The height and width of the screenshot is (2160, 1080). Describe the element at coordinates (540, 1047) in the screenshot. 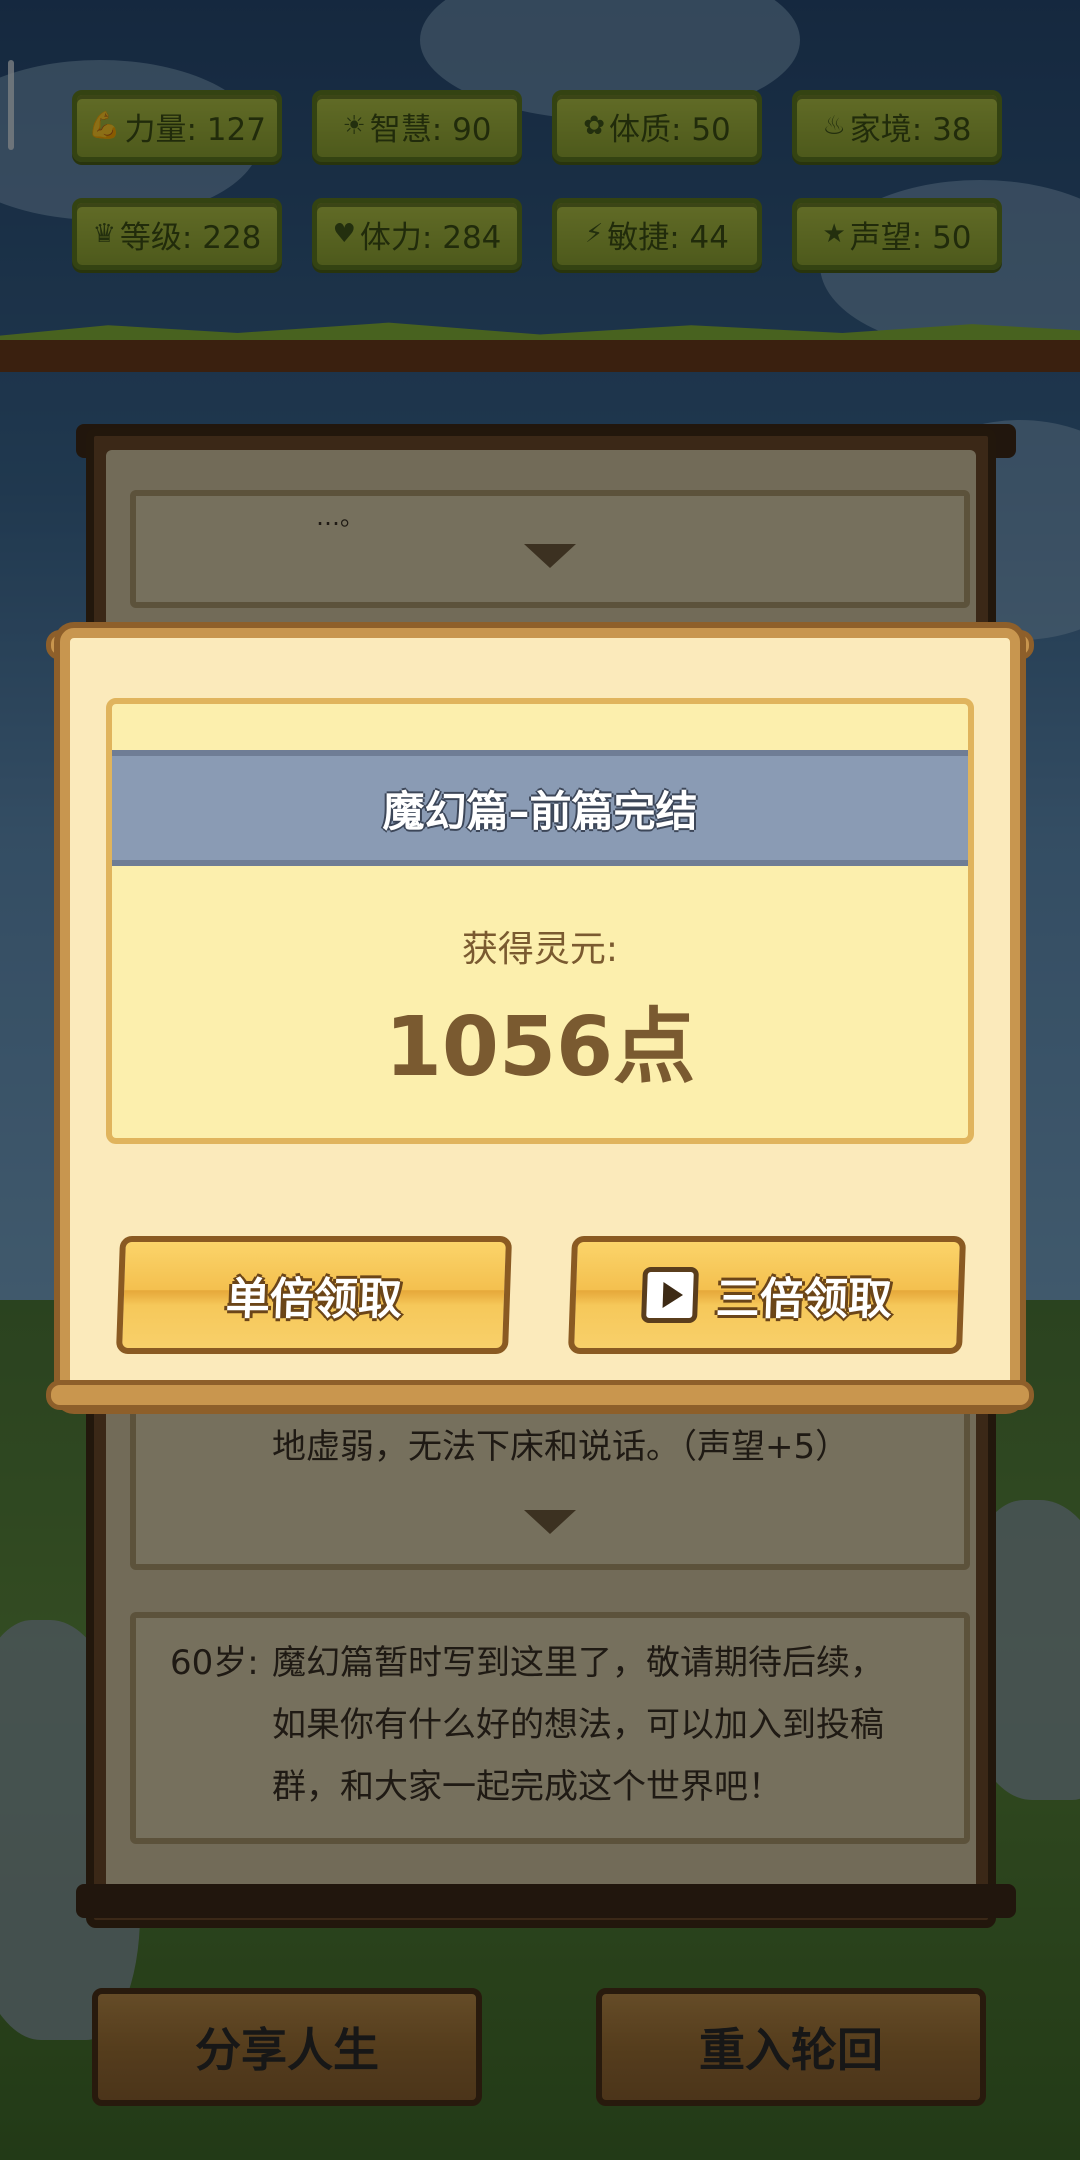

I see `reward-value: 1056点` at that location.